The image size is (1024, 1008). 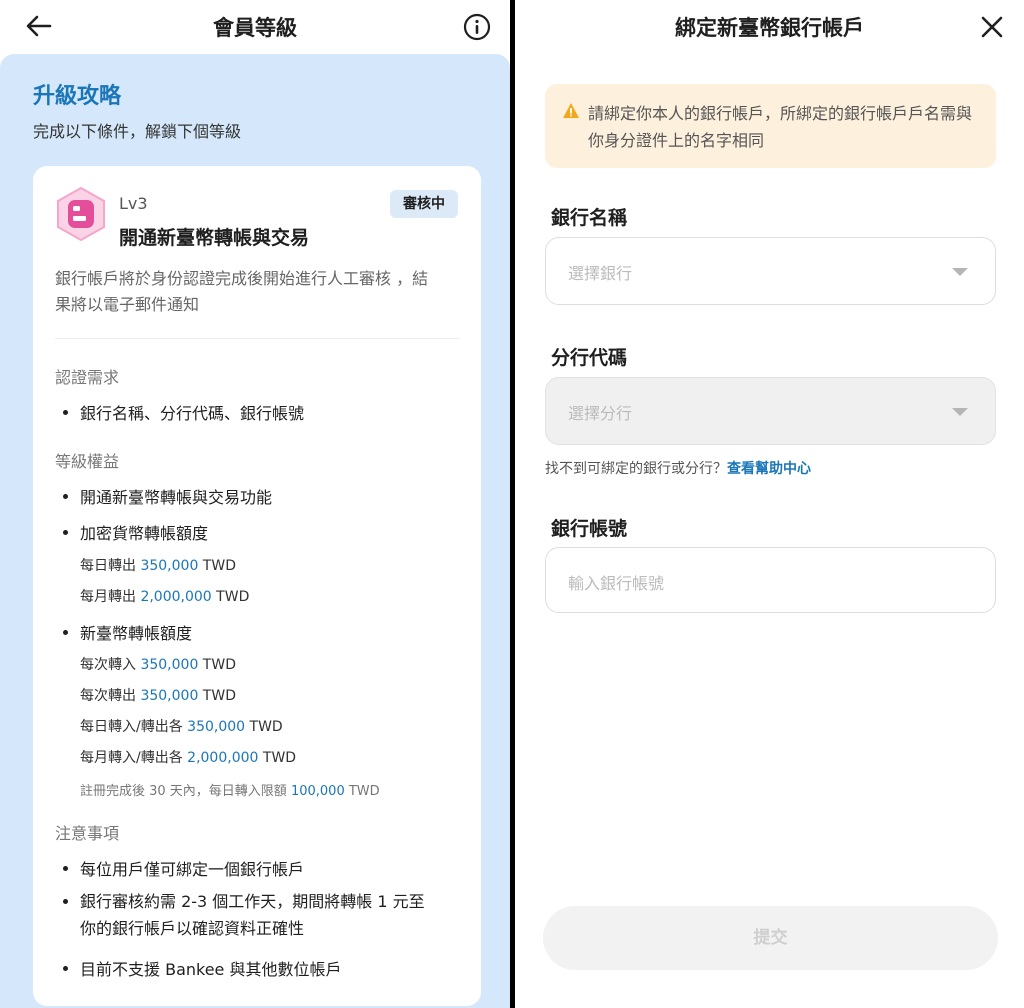 I want to click on warning-text: 請綁定你本人的銀行帳戶，所綁定的銀行帳戶戶名需與你身分證件上的名字相同, so click(x=780, y=127).